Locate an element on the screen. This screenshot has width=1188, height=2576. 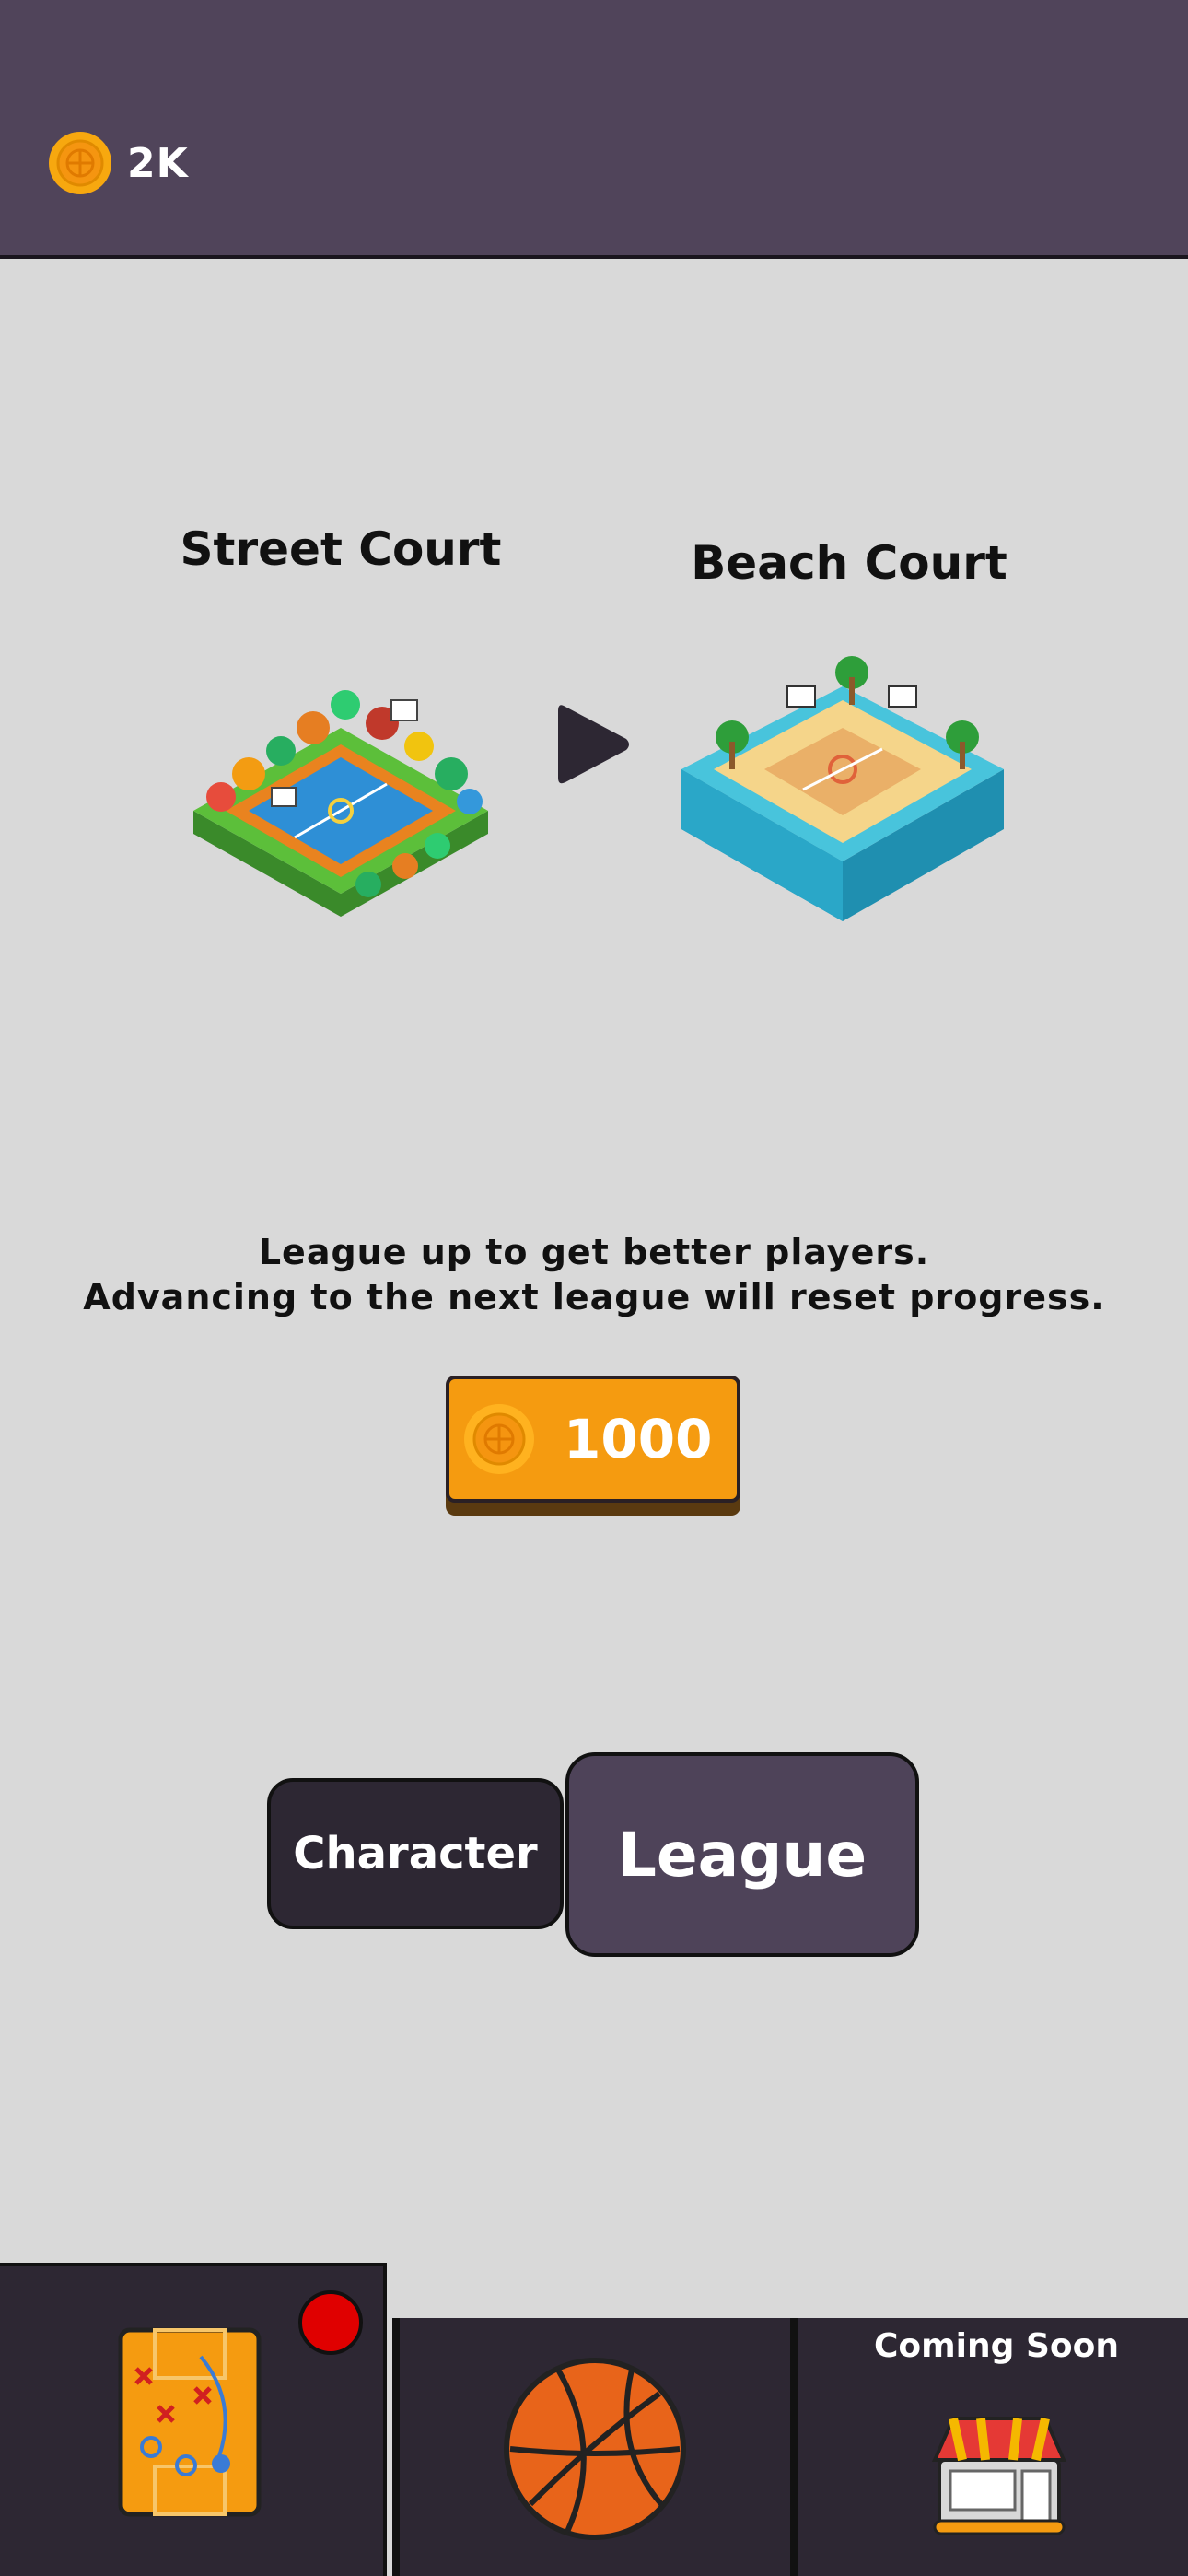
league-up-button: 1000 is located at coordinates (593, 1439).